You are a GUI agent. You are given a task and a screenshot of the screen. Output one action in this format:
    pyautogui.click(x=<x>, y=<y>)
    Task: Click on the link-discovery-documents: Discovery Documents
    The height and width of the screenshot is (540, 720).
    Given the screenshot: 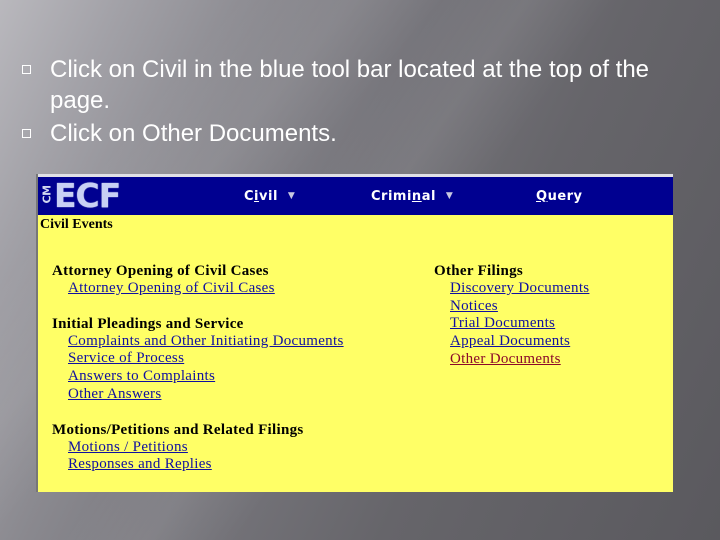 What is the action you would take?
    pyautogui.click(x=519, y=289)
    